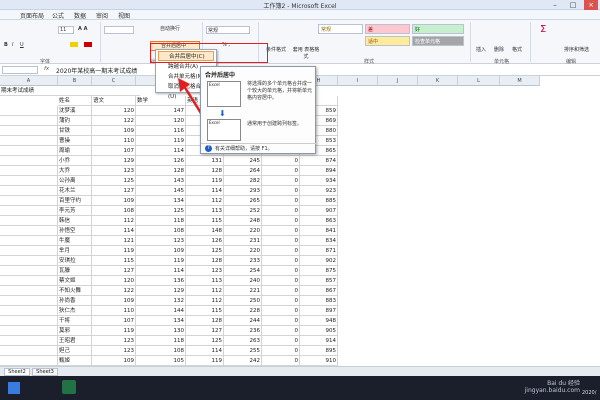 The width and height of the screenshot is (600, 400). What do you see at coordinates (438, 81) in the screenshot?
I see `column-header: K` at bounding box center [438, 81].